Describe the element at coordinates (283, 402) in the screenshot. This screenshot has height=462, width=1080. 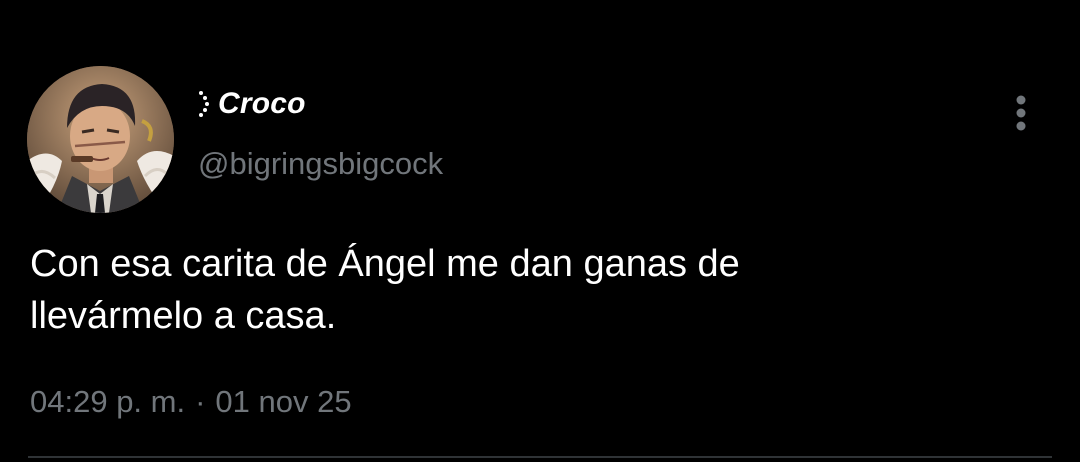
I see `tweet-date: 01 nov 25` at that location.